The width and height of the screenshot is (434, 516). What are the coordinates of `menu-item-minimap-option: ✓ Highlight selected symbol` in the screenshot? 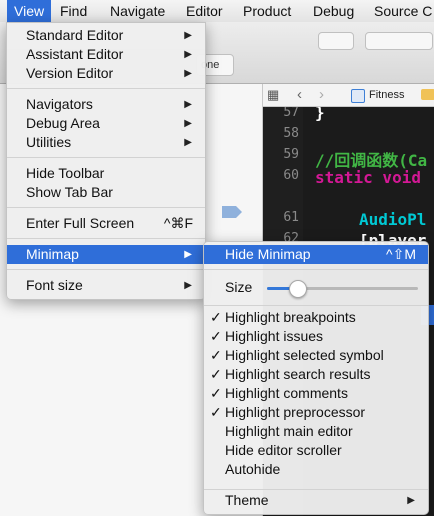 It's located at (316, 355).